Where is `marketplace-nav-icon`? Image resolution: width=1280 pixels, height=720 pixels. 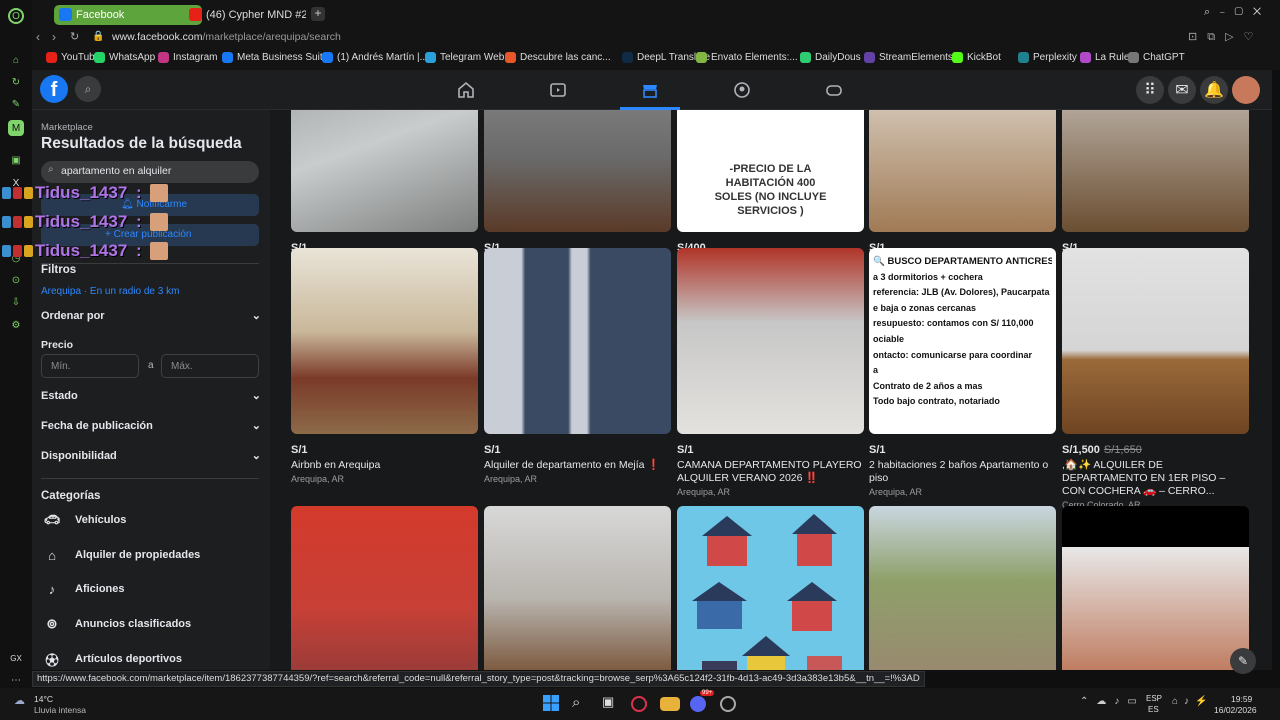 marketplace-nav-icon is located at coordinates (650, 90).